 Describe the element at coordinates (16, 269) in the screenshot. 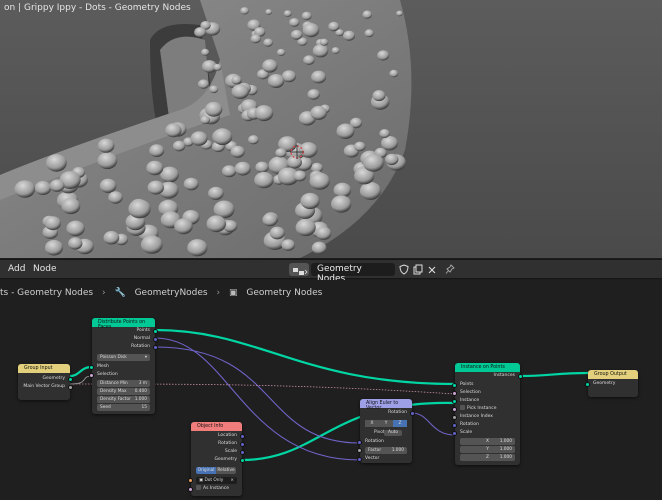

I see `add-menu: Add` at that location.